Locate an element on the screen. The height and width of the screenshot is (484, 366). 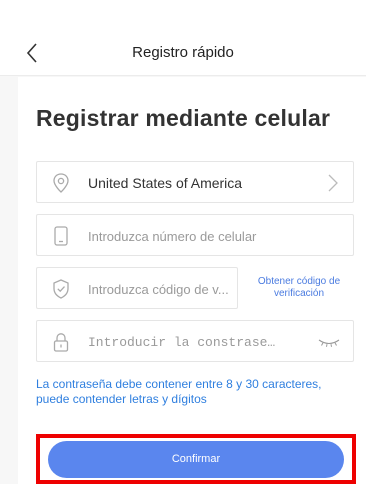
get-verification-code-link: Obtener código de verificación is located at coordinates (299, 288).